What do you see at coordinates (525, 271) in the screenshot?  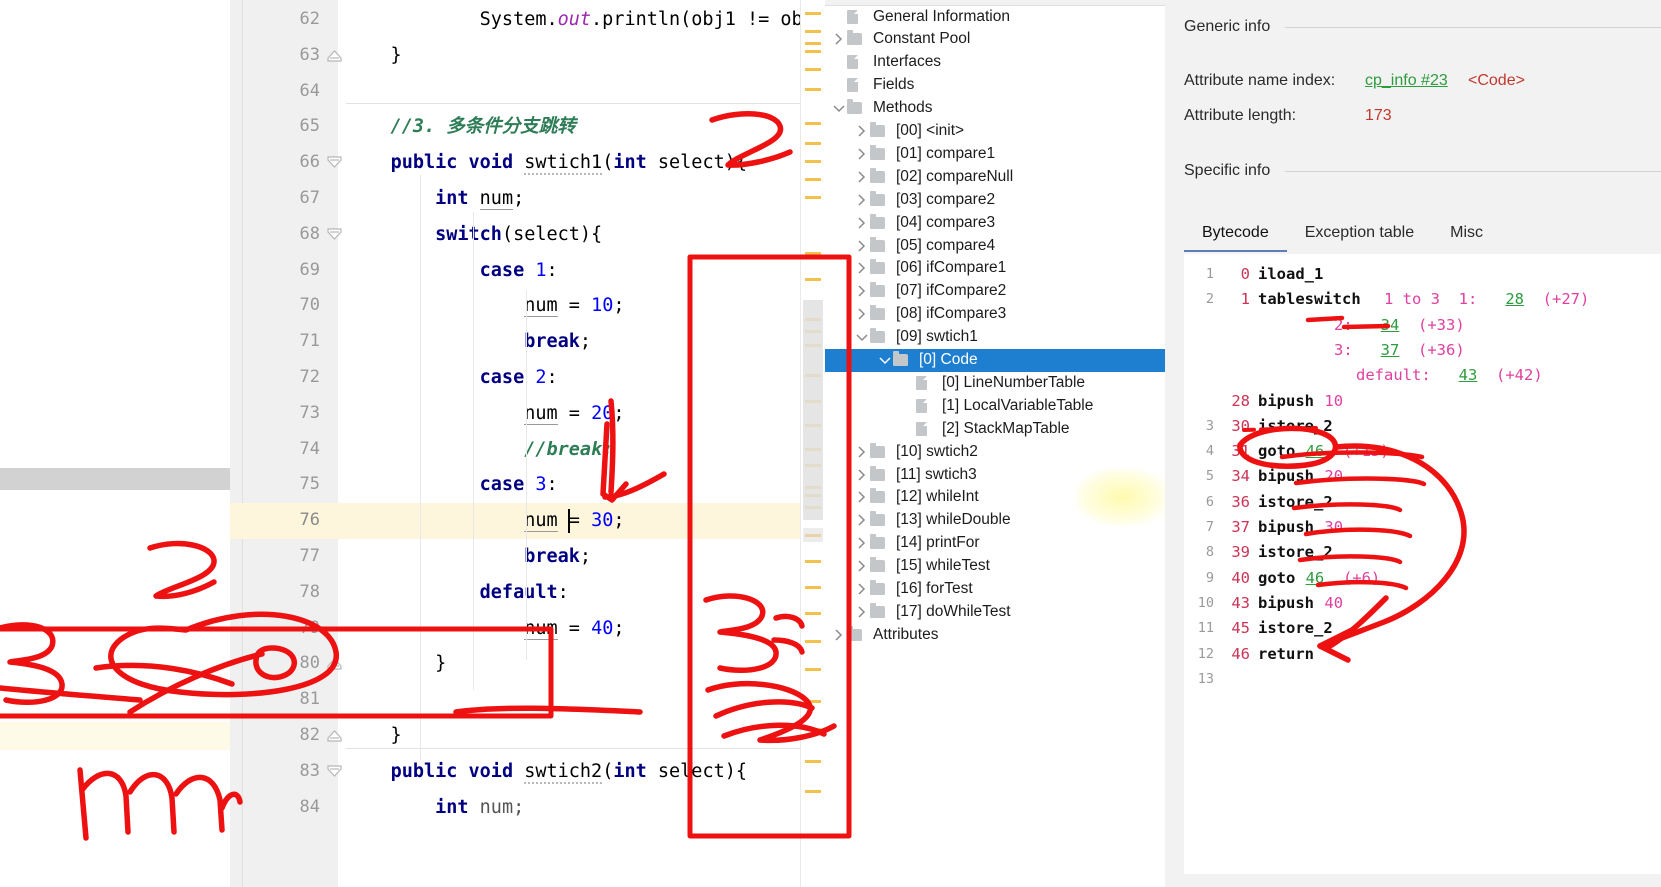 I see `code-line: 69 case 1:` at bounding box center [525, 271].